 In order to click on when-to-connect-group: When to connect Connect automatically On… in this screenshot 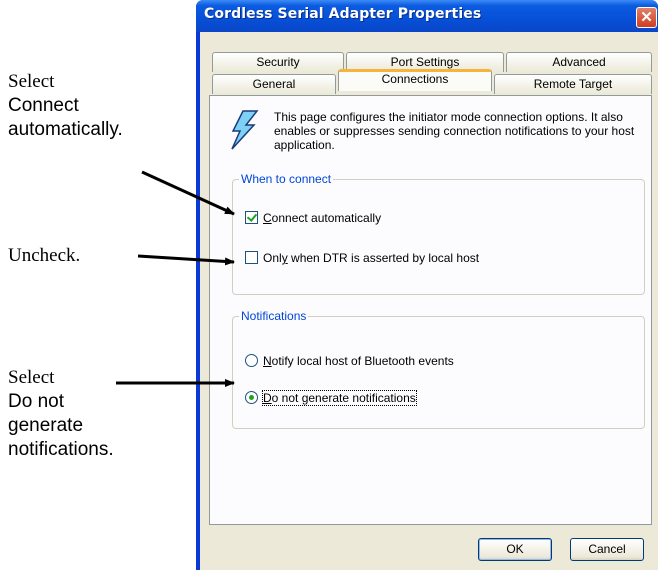, I will do `click(438, 233)`.